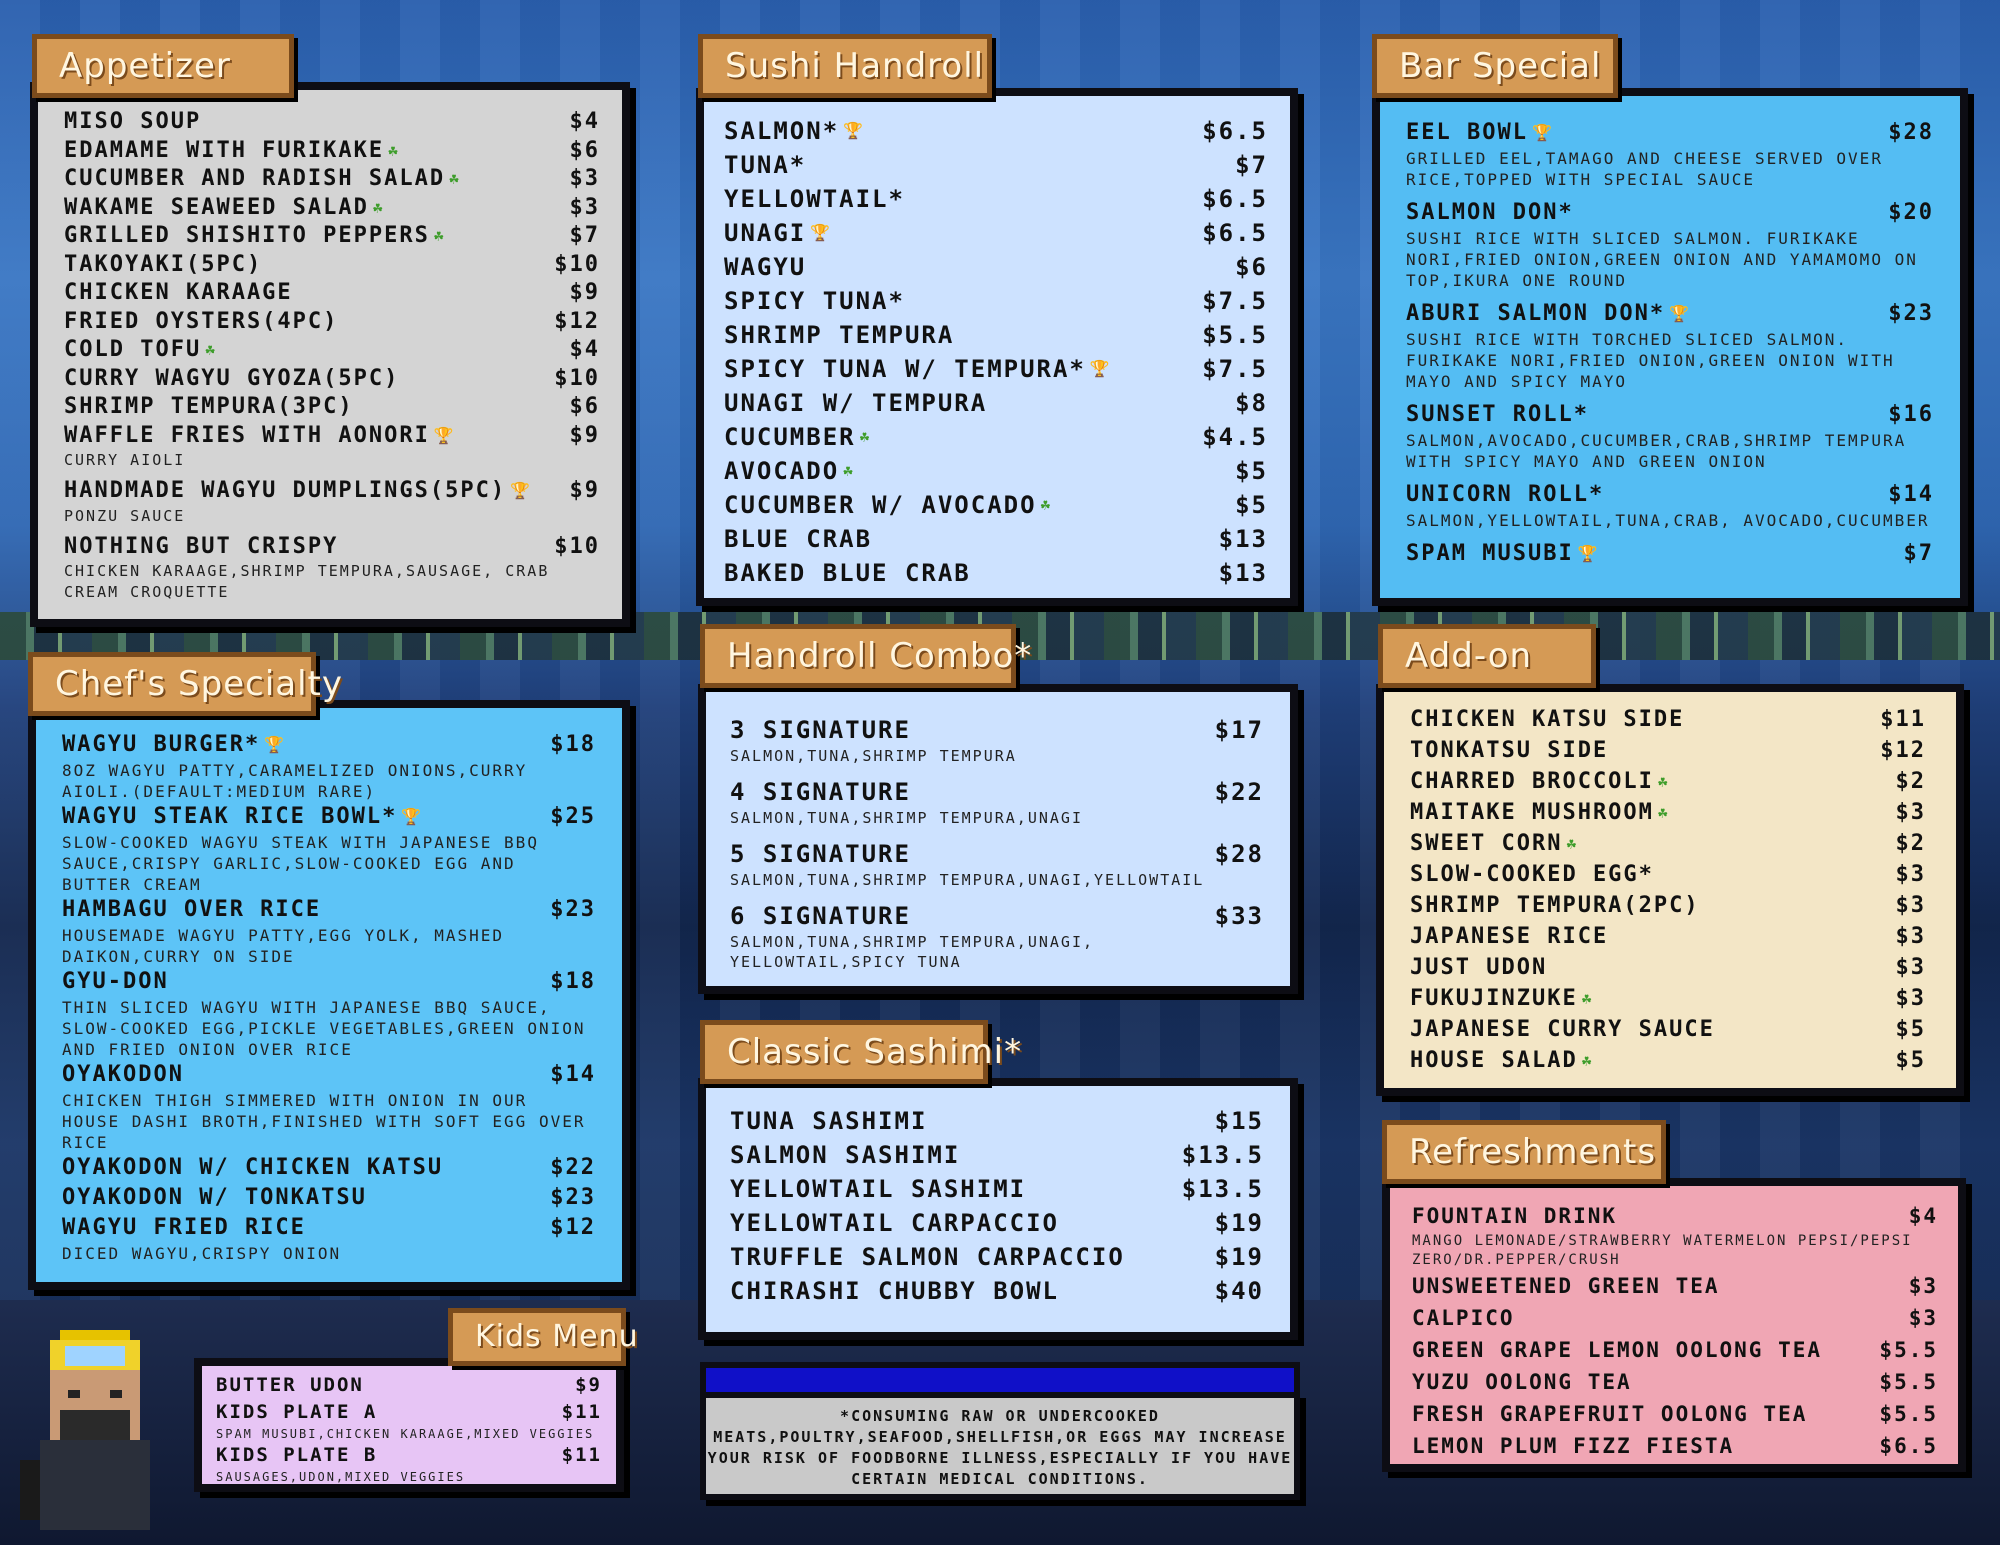 The height and width of the screenshot is (1545, 2000). I want to click on menu-item-name: ABURI SALMON DON* 🏆, so click(1548, 314).